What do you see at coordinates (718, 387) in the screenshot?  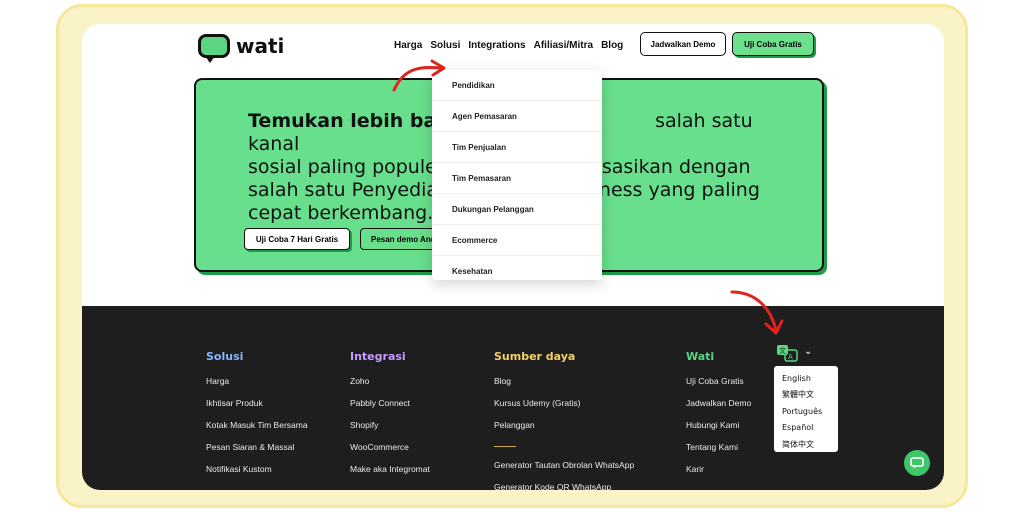 I see `footer-link: Uji Coba Gratis` at bounding box center [718, 387].